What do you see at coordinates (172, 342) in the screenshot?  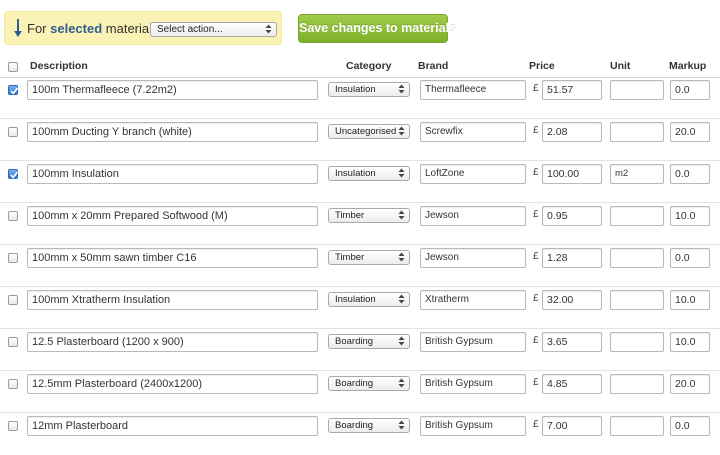 I see `description-input: 12.5 Plasterboard (1200 x 900)` at bounding box center [172, 342].